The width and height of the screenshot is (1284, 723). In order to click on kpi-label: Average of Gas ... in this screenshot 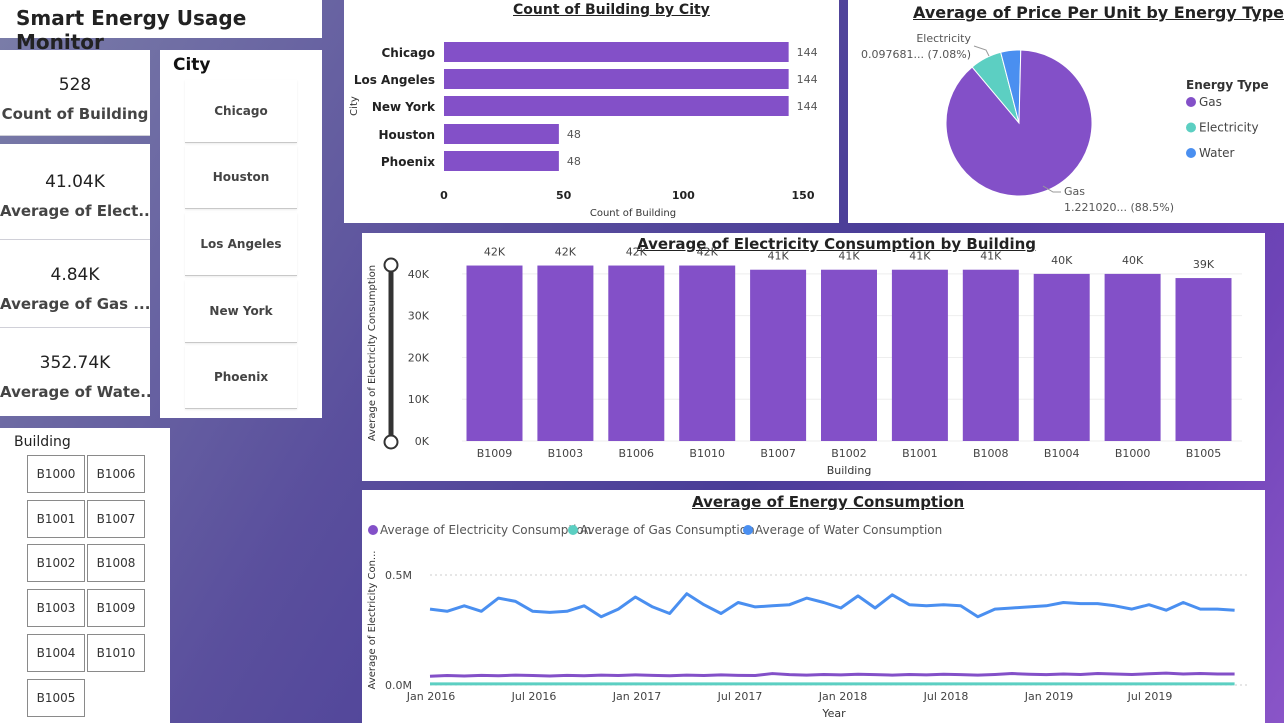, I will do `click(75, 304)`.